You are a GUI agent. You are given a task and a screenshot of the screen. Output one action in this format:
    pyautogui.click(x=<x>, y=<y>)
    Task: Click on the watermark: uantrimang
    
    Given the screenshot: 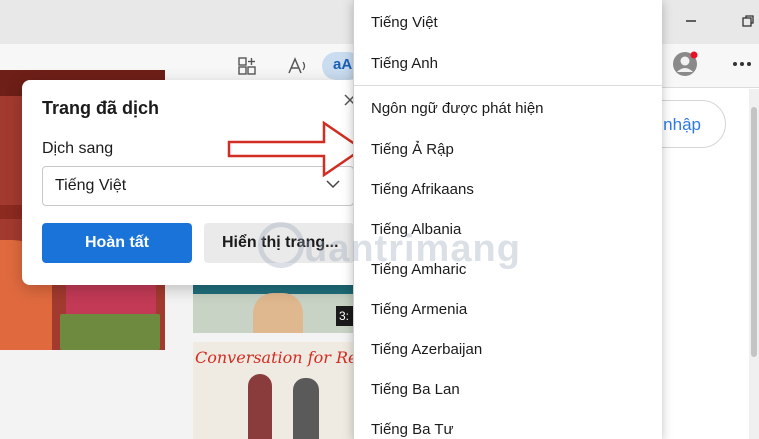 What is the action you would take?
    pyautogui.click(x=393, y=249)
    